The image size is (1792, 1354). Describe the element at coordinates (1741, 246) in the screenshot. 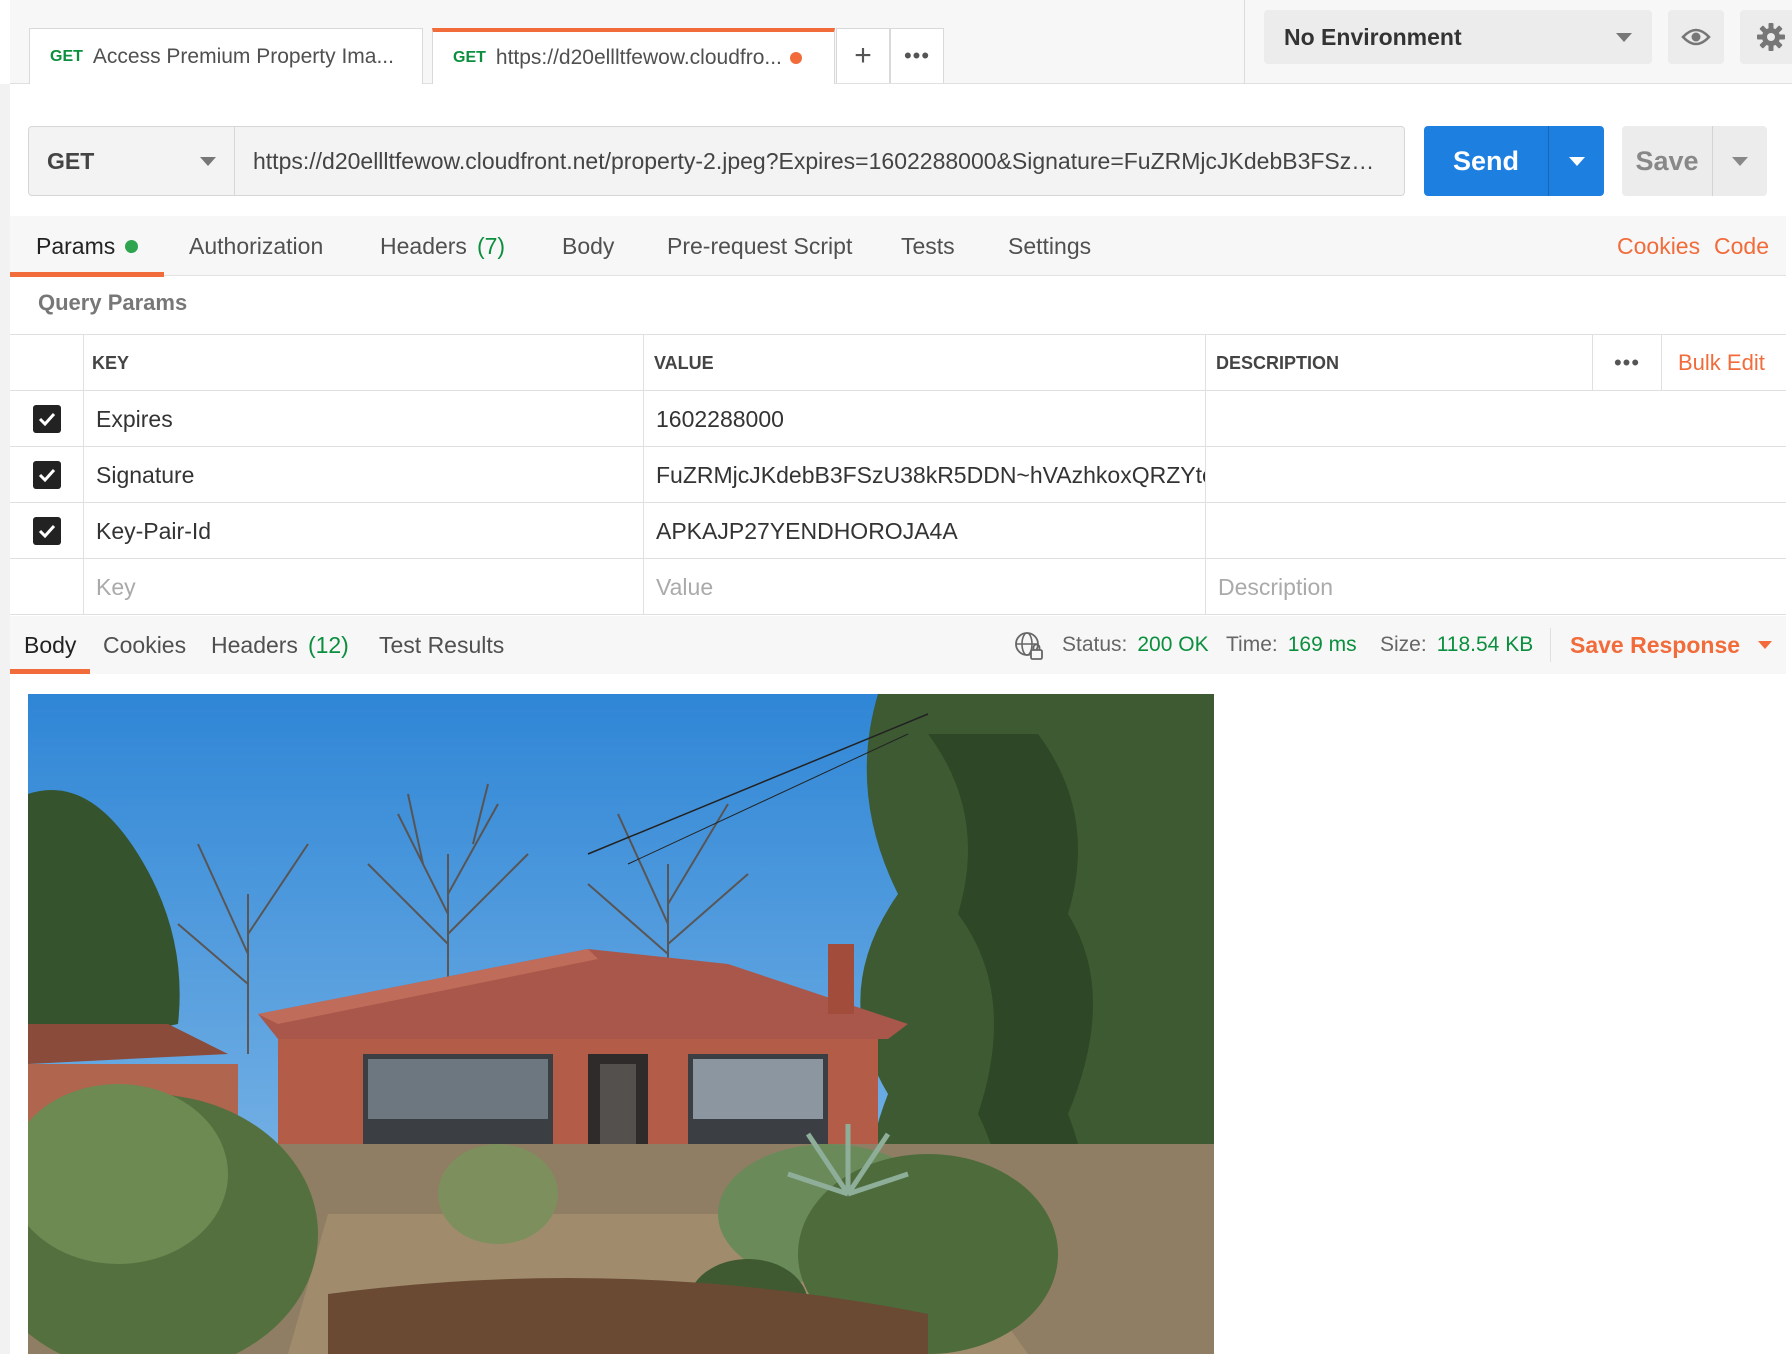

I see `code-link: Code` at that location.